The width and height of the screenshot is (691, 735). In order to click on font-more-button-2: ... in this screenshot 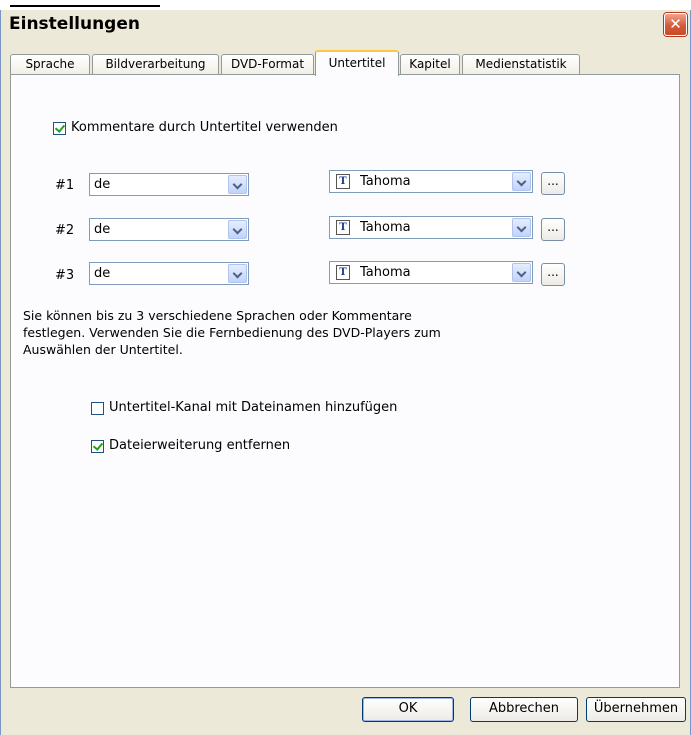, I will do `click(553, 229)`.